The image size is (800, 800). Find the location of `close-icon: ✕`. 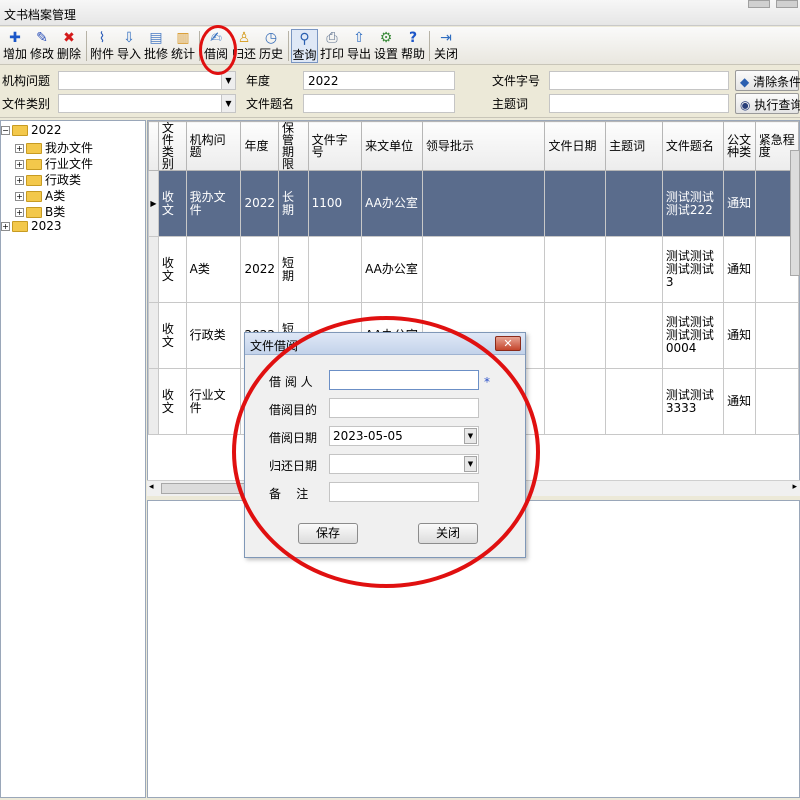

close-icon: ✕ is located at coordinates (508, 343).